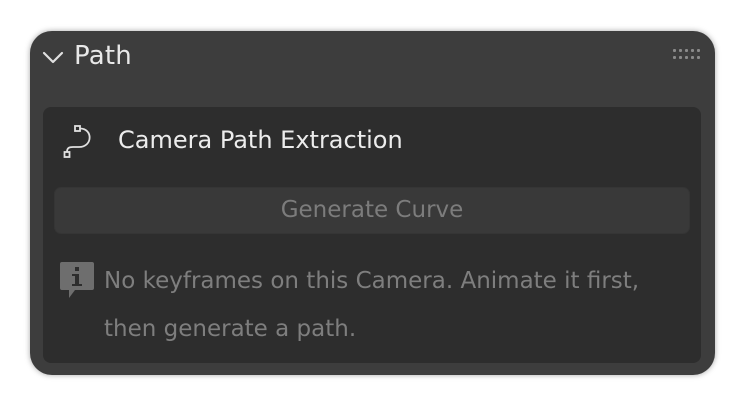 Image resolution: width=745 pixels, height=405 pixels. Describe the element at coordinates (372, 56) in the screenshot. I see `panel-header: Path` at that location.